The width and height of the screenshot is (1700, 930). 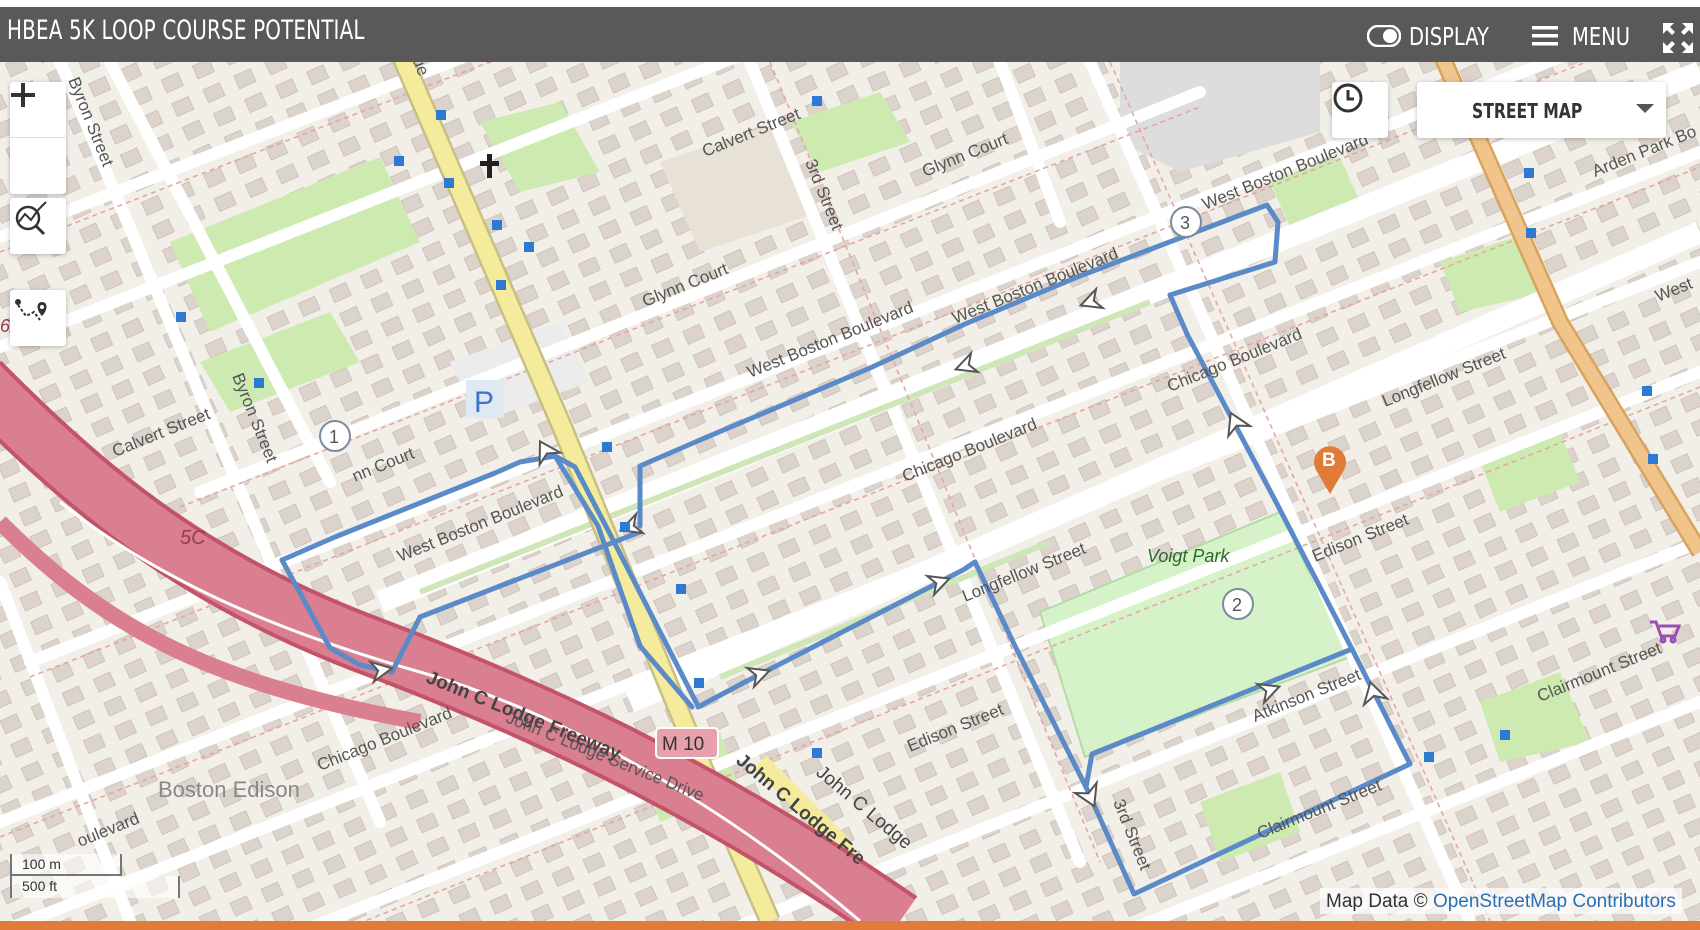 I want to click on route-search-icon, so click(x=31, y=218).